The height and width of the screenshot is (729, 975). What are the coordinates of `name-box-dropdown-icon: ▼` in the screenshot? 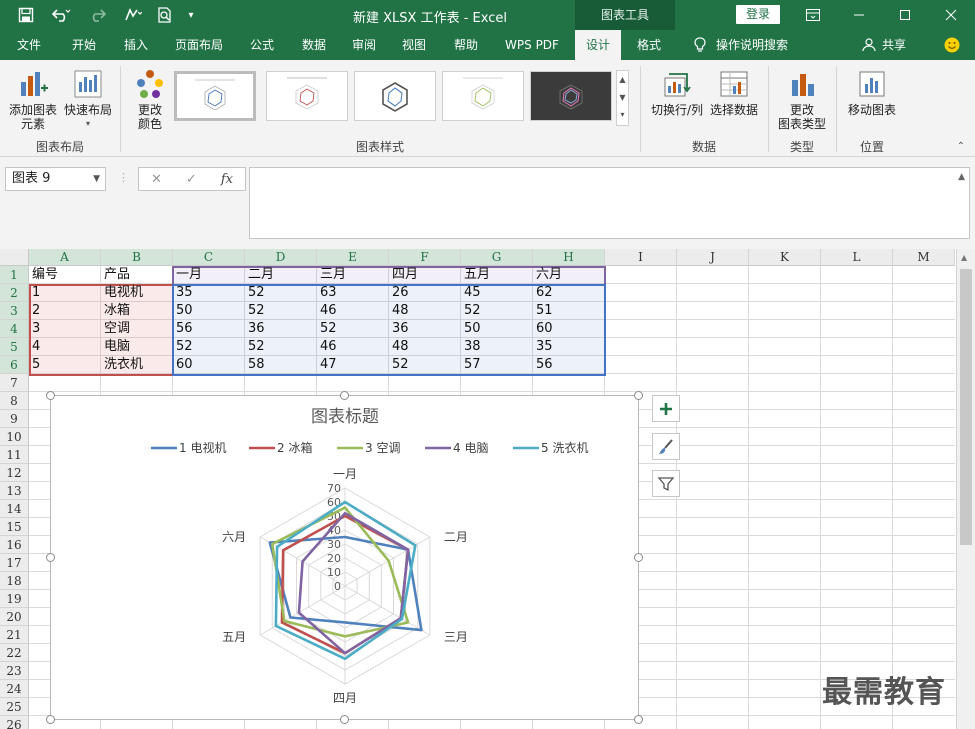 It's located at (96, 179).